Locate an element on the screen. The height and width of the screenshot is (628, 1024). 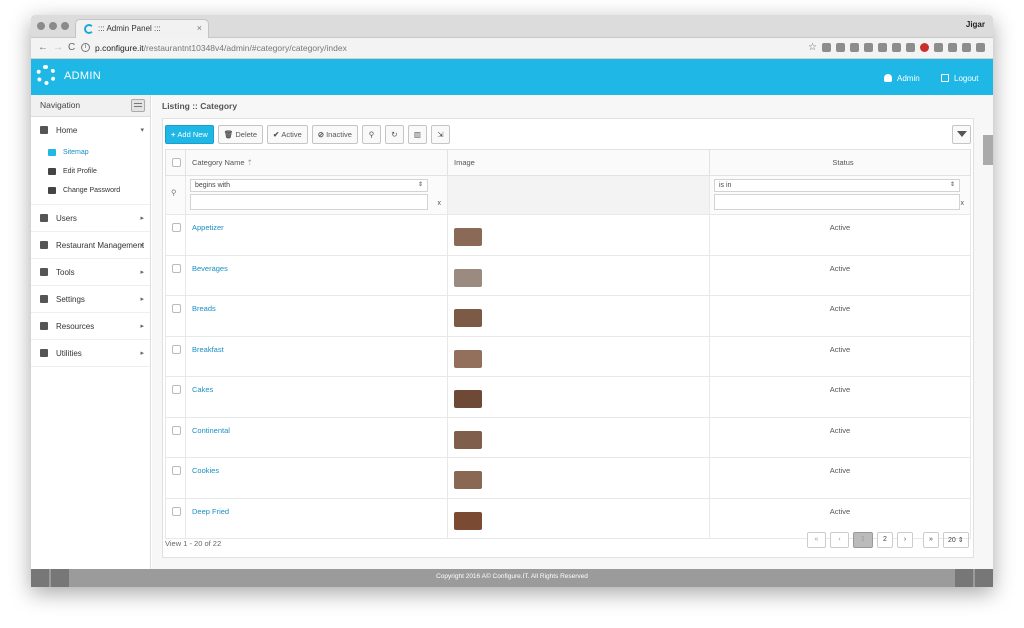
page-2-button: 2 is located at coordinates (885, 540).